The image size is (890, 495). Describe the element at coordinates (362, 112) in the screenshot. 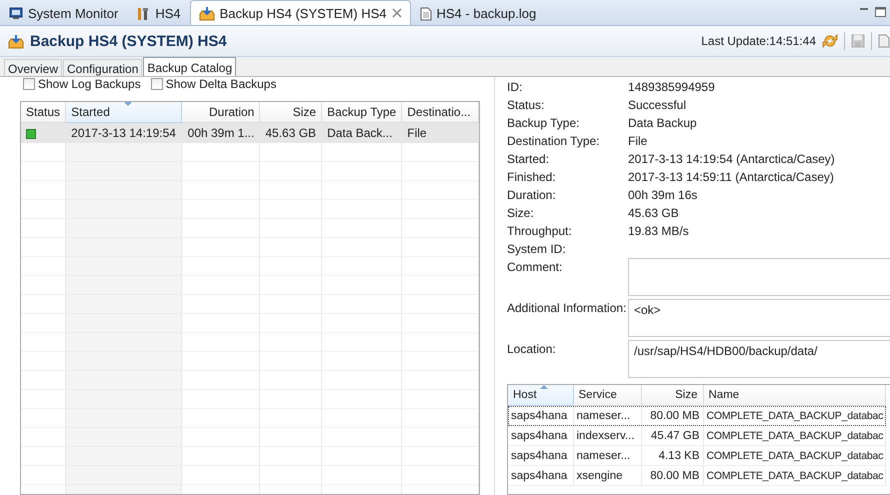

I see `column-header: Backup Type` at that location.